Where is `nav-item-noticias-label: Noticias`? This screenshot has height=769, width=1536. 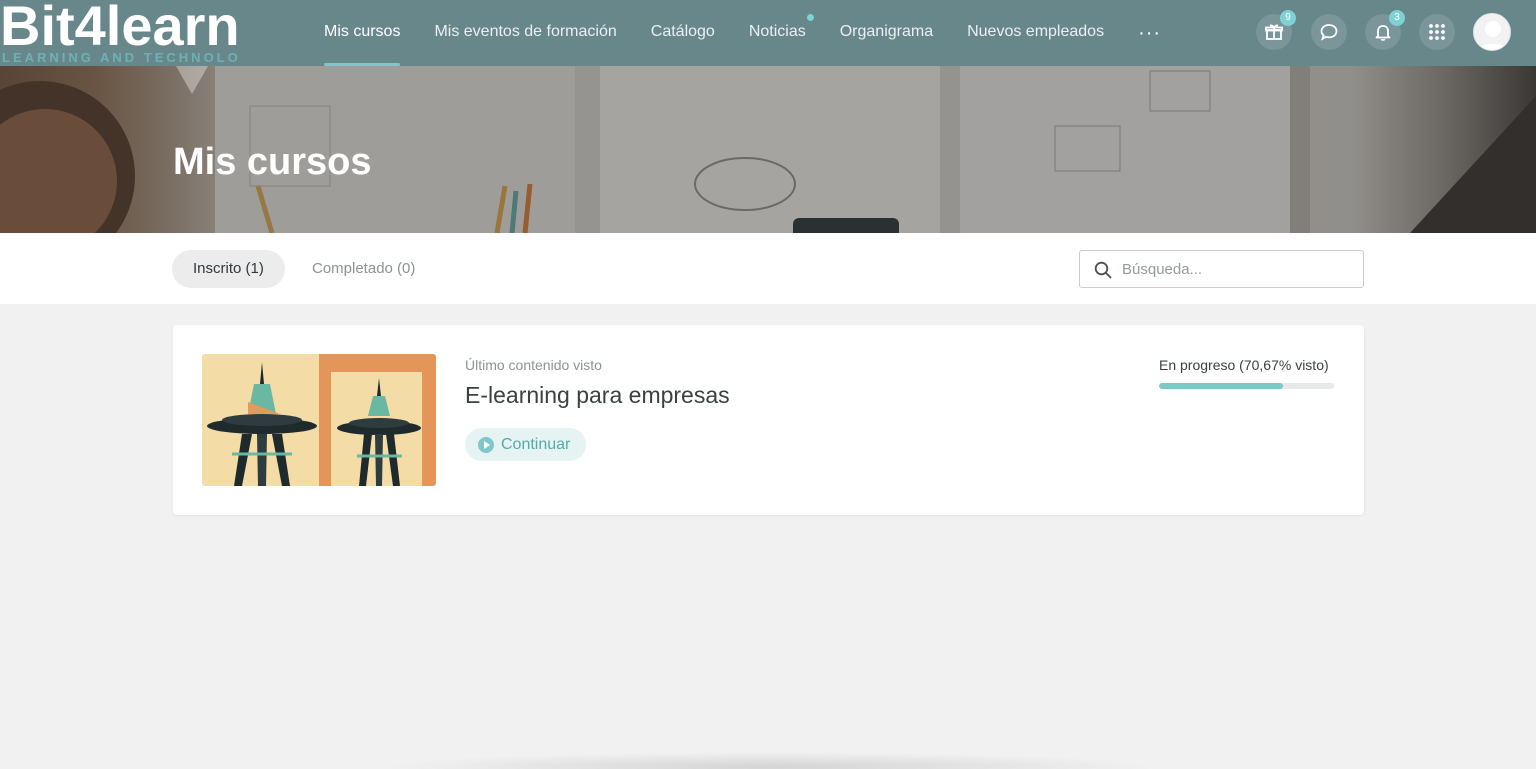
nav-item-noticias-label: Noticias is located at coordinates (777, 31).